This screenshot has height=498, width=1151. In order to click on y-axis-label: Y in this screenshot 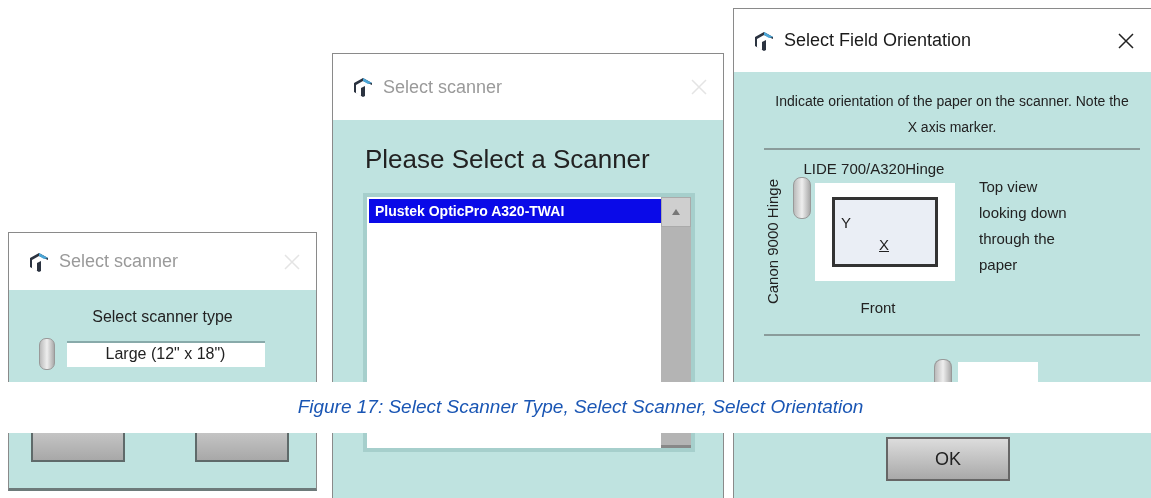, I will do `click(846, 222)`.